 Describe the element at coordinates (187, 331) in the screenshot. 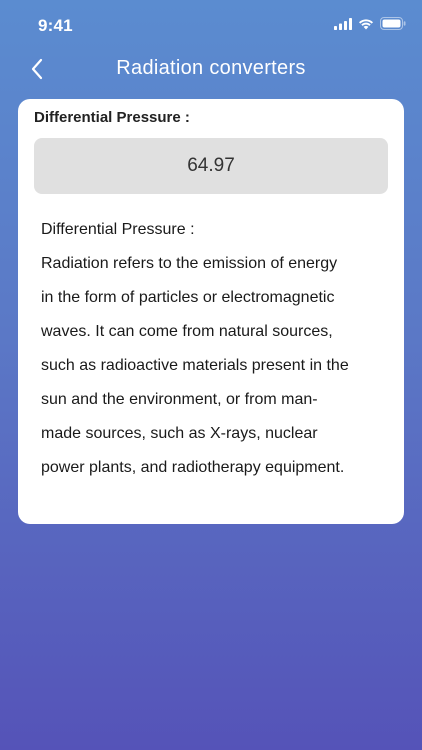

I see `description-line: waves. It can come from natural sources,` at that location.